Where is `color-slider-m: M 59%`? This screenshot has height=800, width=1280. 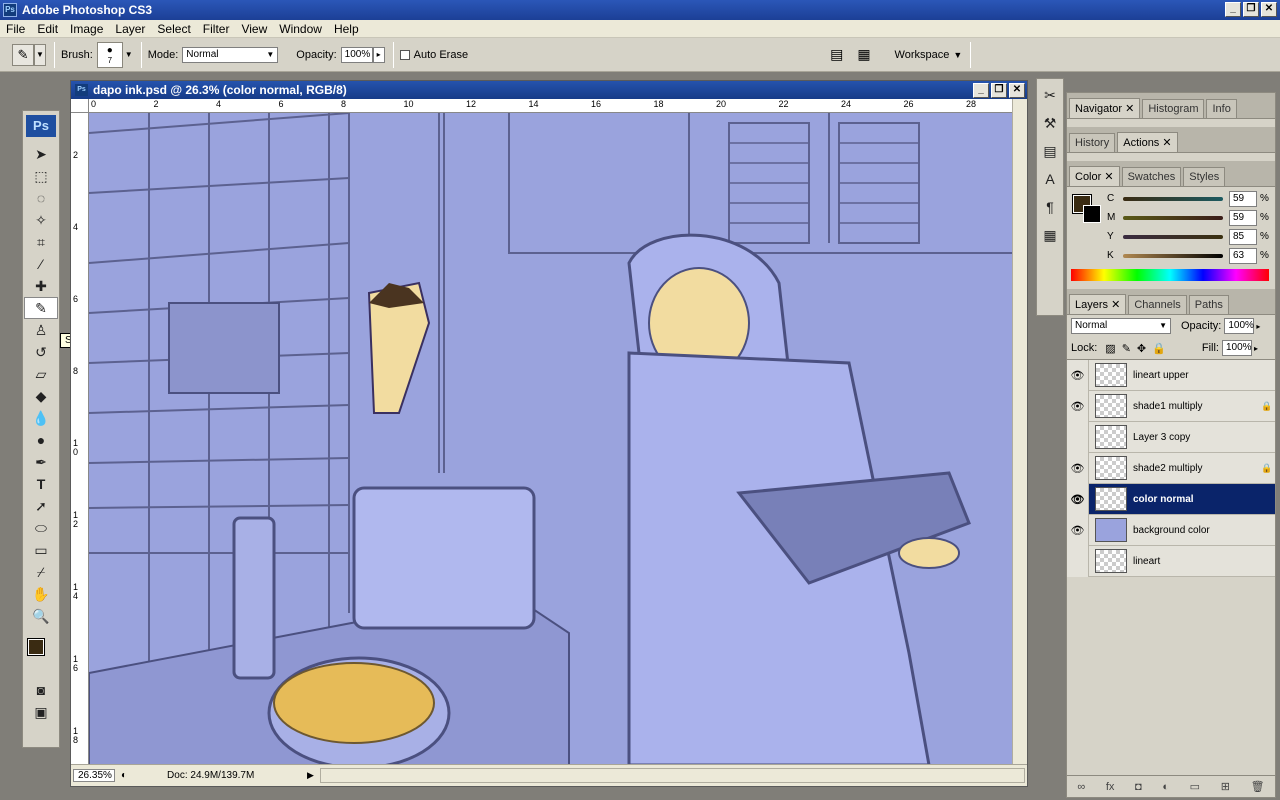
color-slider-m: M 59% is located at coordinates (1188, 217).